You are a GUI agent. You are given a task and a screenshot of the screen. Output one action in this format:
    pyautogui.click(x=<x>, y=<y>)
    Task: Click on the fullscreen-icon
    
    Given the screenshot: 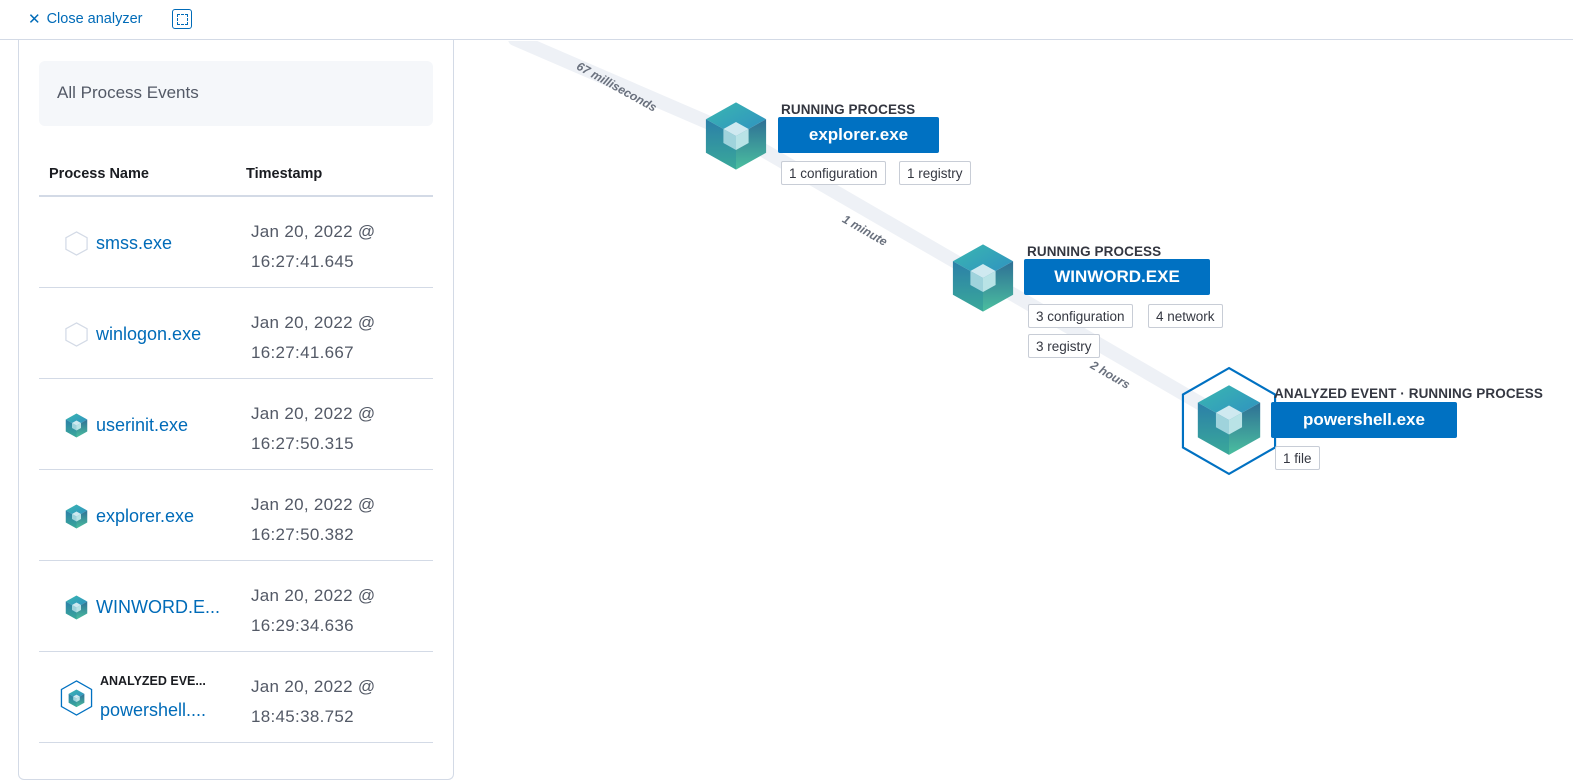 What is the action you would take?
    pyautogui.click(x=182, y=19)
    